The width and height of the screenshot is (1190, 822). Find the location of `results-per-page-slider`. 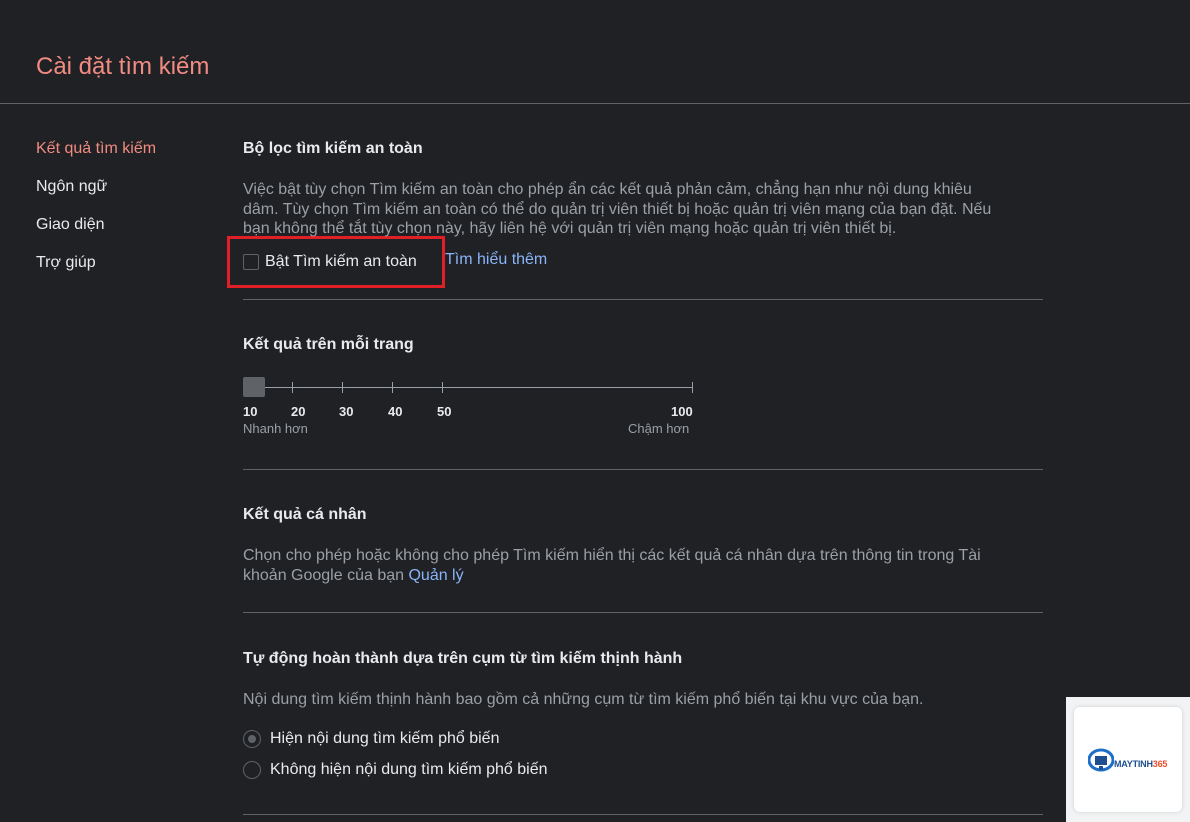

results-per-page-slider is located at coordinates (469, 390).